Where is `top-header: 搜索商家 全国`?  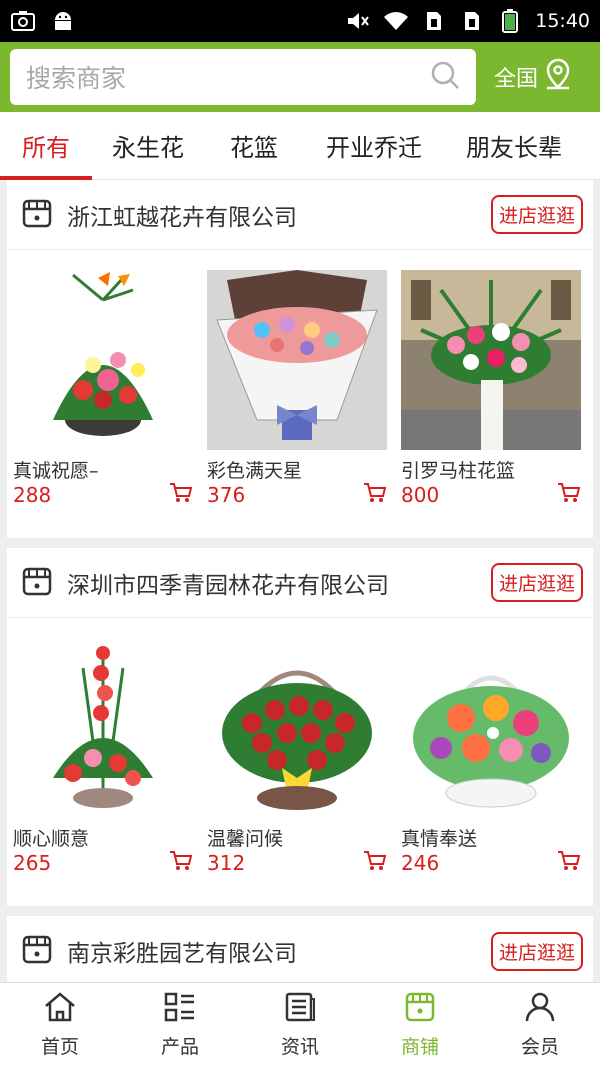
top-header: 搜索商家 全国 is located at coordinates (300, 77).